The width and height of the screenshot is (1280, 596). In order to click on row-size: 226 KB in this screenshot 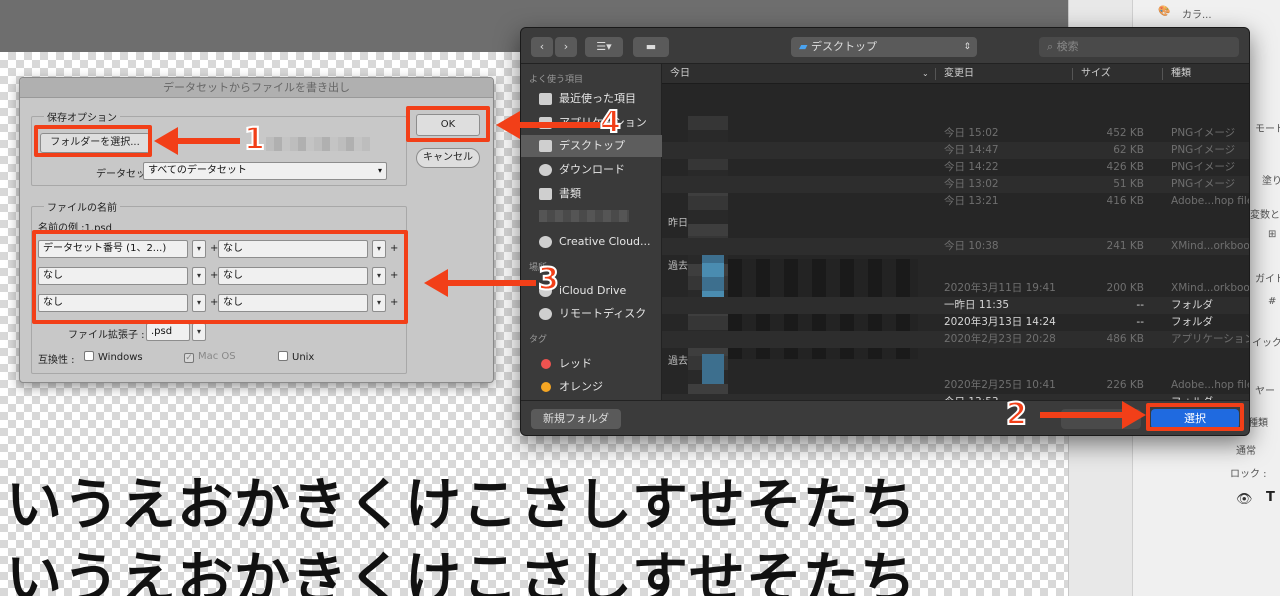, I will do `click(1125, 385)`.